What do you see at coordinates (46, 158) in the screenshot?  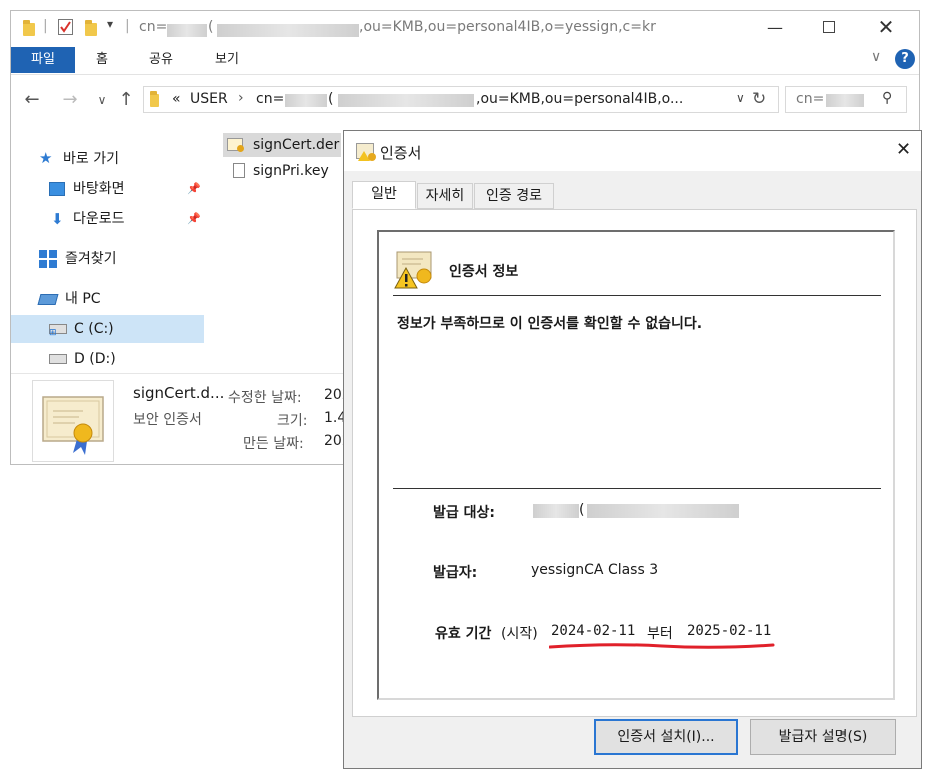 I see `star-icon: ★` at bounding box center [46, 158].